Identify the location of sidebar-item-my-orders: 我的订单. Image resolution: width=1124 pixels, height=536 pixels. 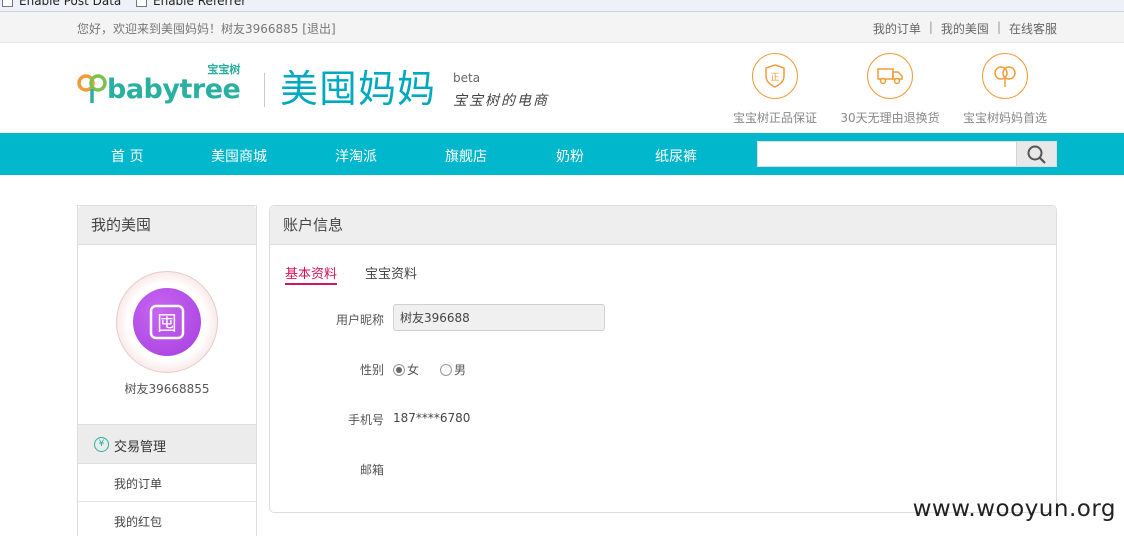
(167, 483).